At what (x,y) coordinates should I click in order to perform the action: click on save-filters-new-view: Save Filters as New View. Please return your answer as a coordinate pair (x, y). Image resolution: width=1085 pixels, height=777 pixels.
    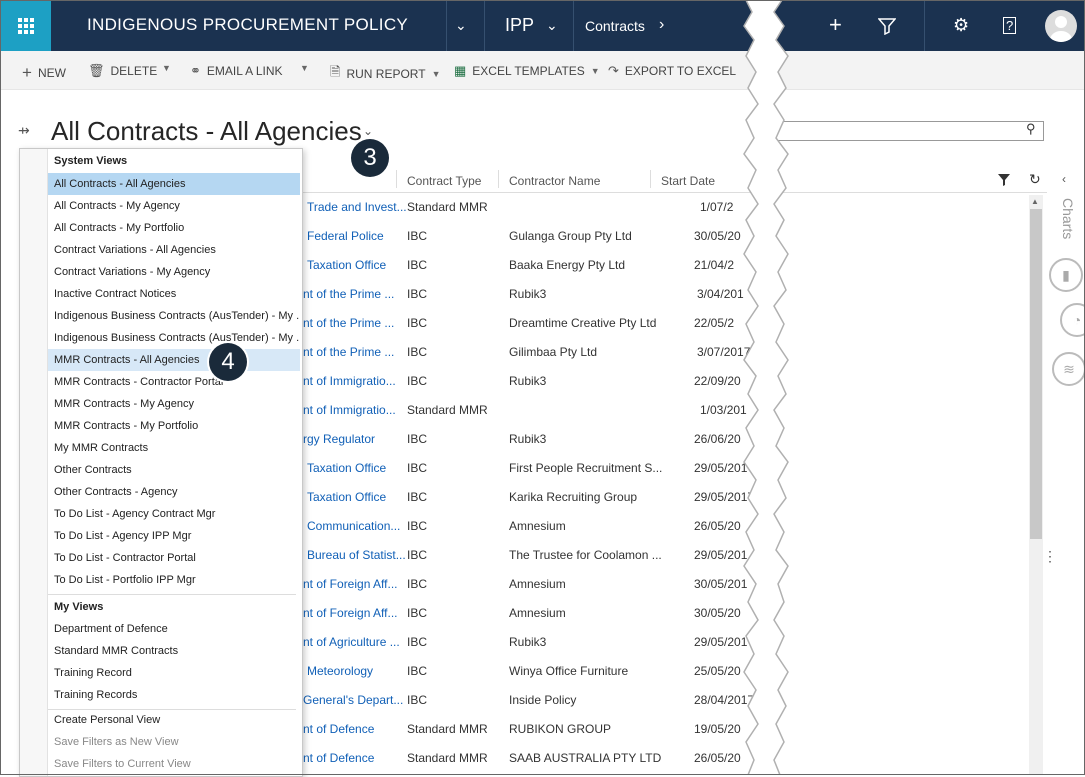
    Looking at the image, I should click on (174, 742).